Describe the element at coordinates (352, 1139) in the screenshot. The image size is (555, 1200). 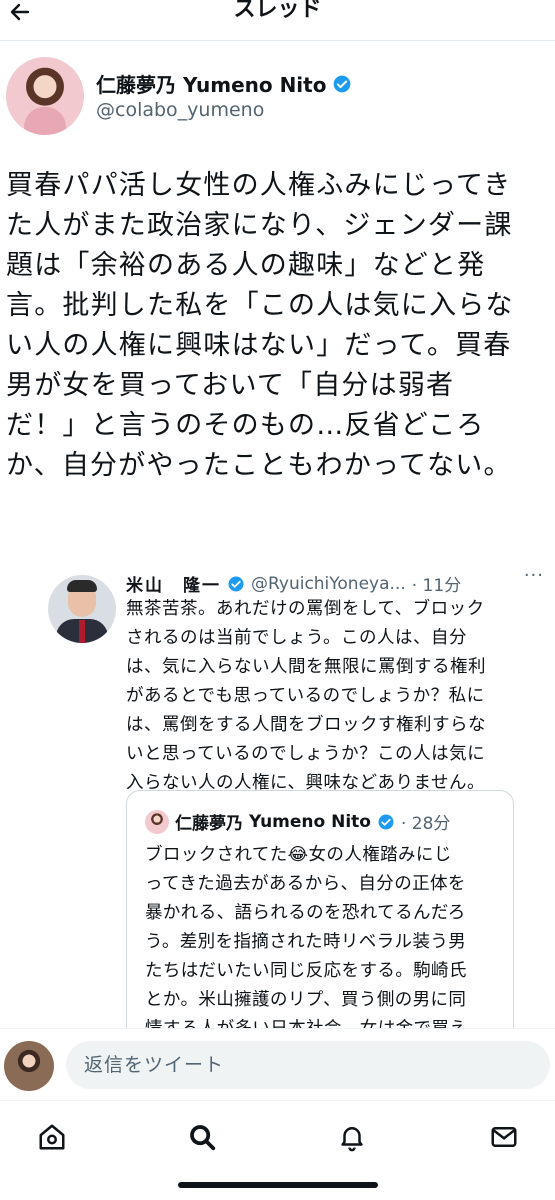
I see `bell-icon` at that location.